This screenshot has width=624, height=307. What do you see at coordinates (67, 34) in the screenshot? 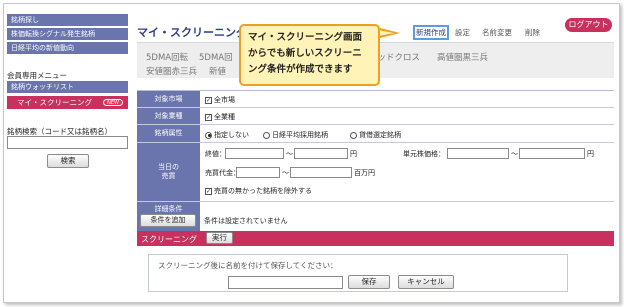
I see `sidebar-item-signal-stocks: 株価転換シグナル発生銘柄` at bounding box center [67, 34].